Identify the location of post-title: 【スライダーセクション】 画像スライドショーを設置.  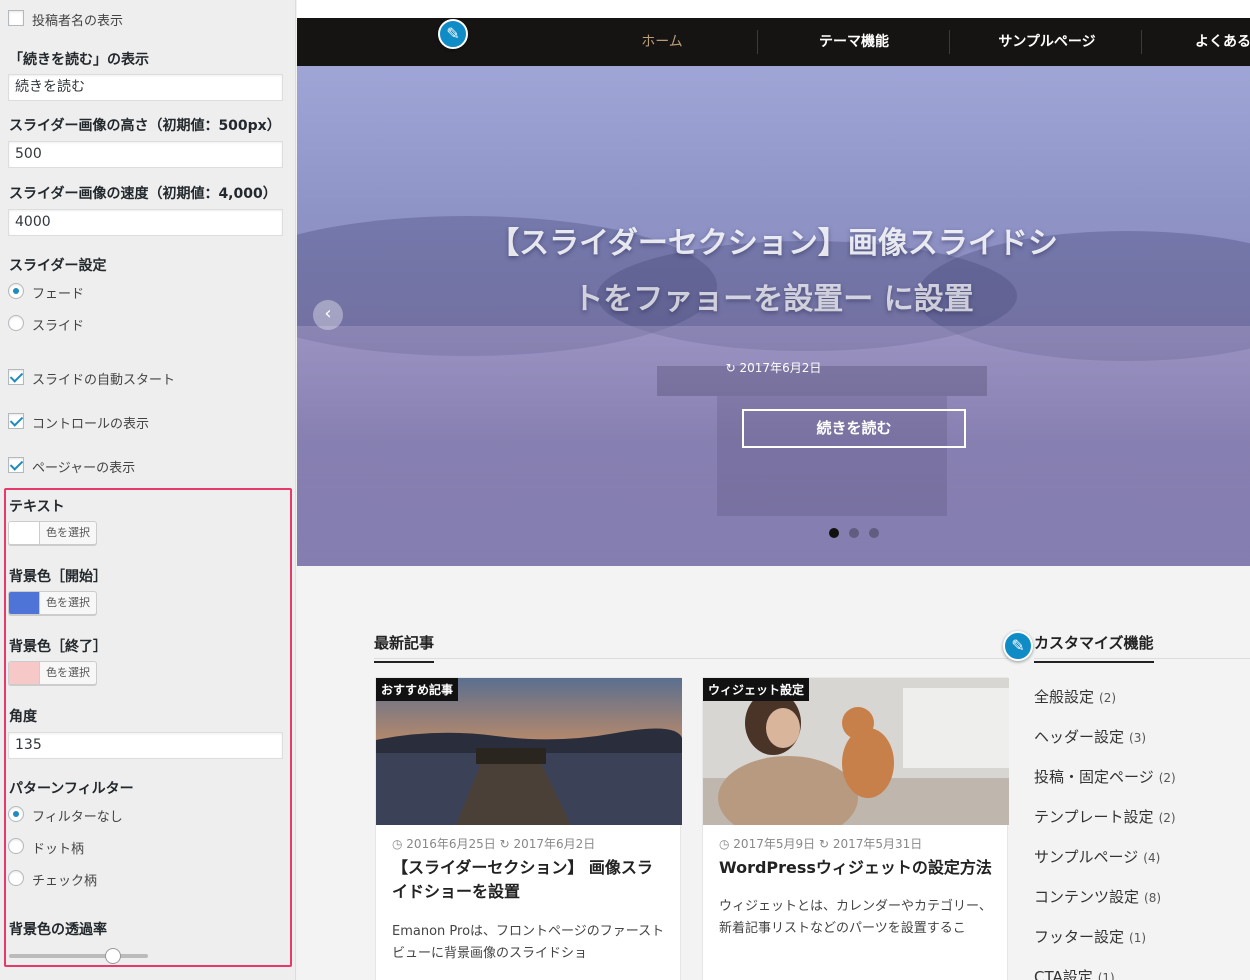
(530, 880).